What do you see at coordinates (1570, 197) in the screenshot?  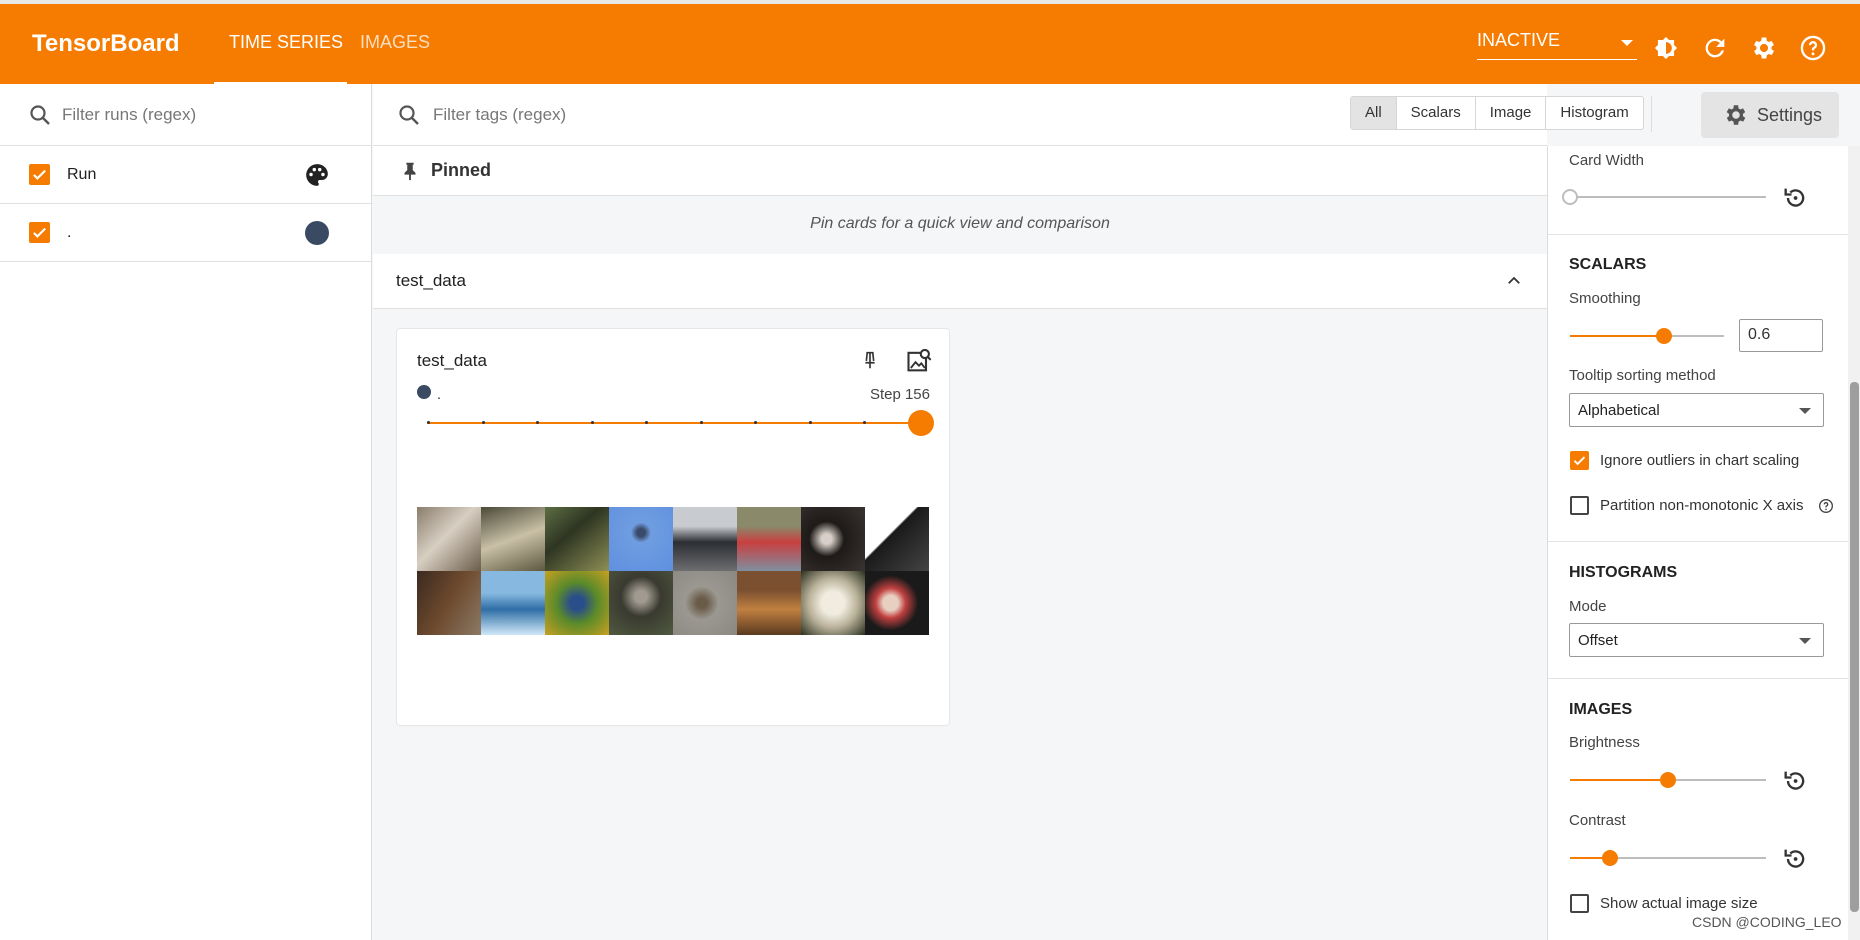 I see `card-width-slider-thumb` at bounding box center [1570, 197].